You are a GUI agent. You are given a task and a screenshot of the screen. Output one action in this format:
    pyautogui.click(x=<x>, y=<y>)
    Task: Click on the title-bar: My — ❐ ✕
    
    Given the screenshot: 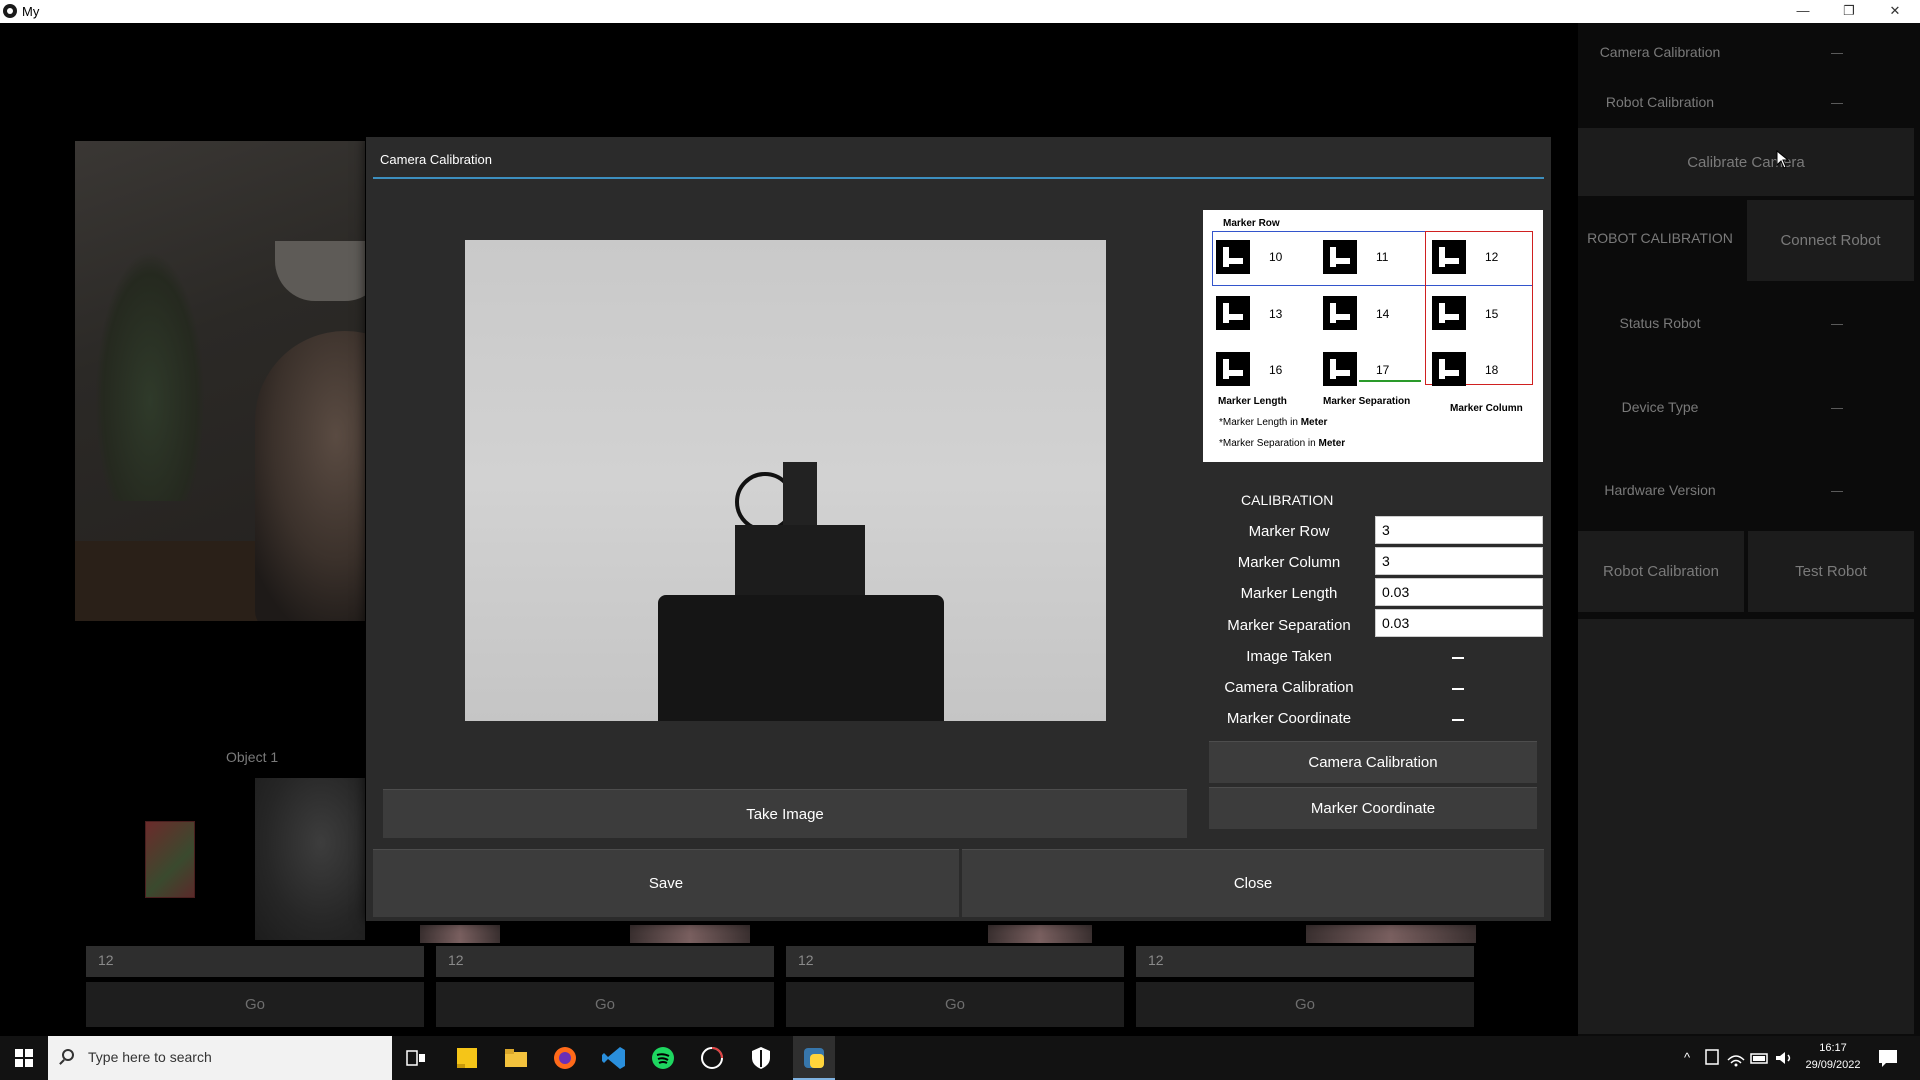 What is the action you would take?
    pyautogui.click(x=960, y=11)
    